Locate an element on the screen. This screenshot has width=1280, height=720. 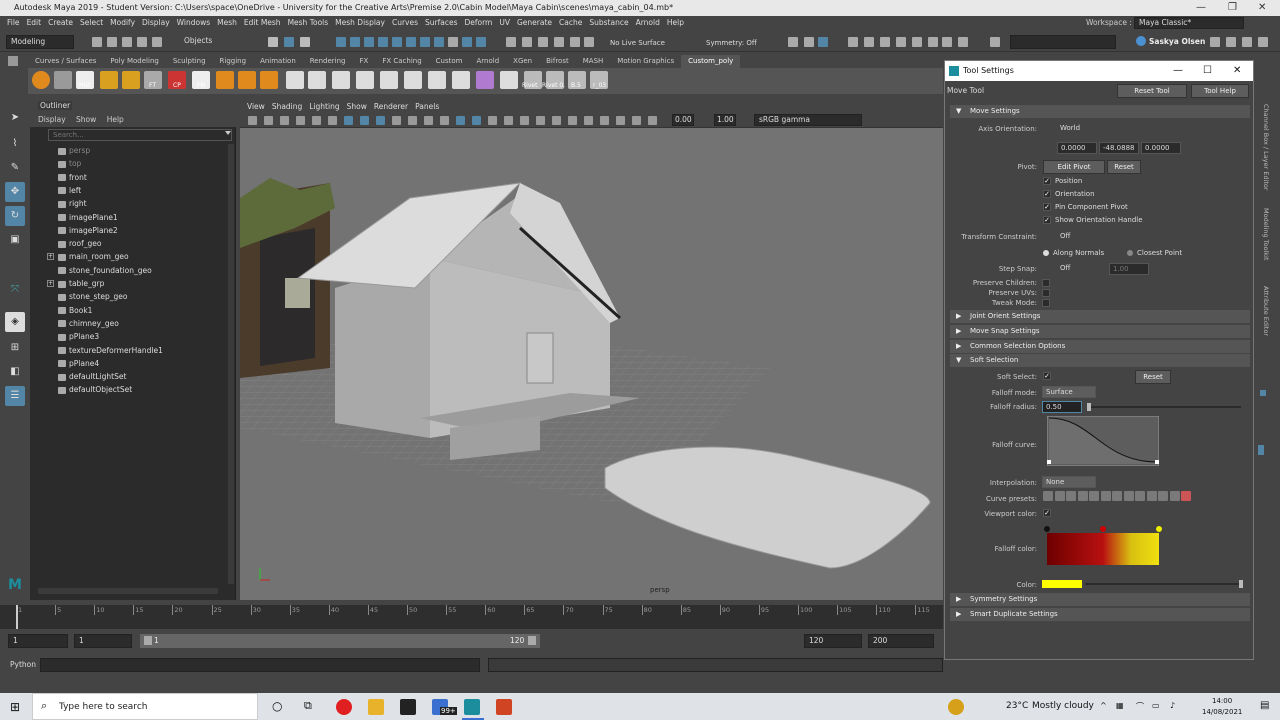
side-scroll-thumb is located at coordinates (1261, 450).